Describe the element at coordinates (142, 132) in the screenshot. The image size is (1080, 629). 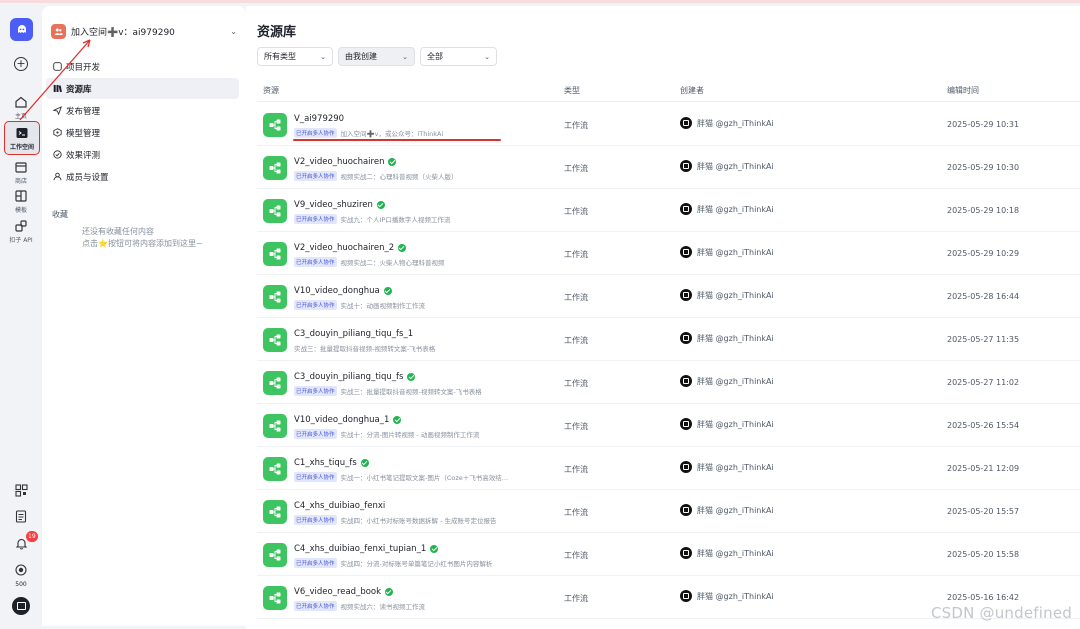
I see `nav-item-models: 模型管理` at that location.